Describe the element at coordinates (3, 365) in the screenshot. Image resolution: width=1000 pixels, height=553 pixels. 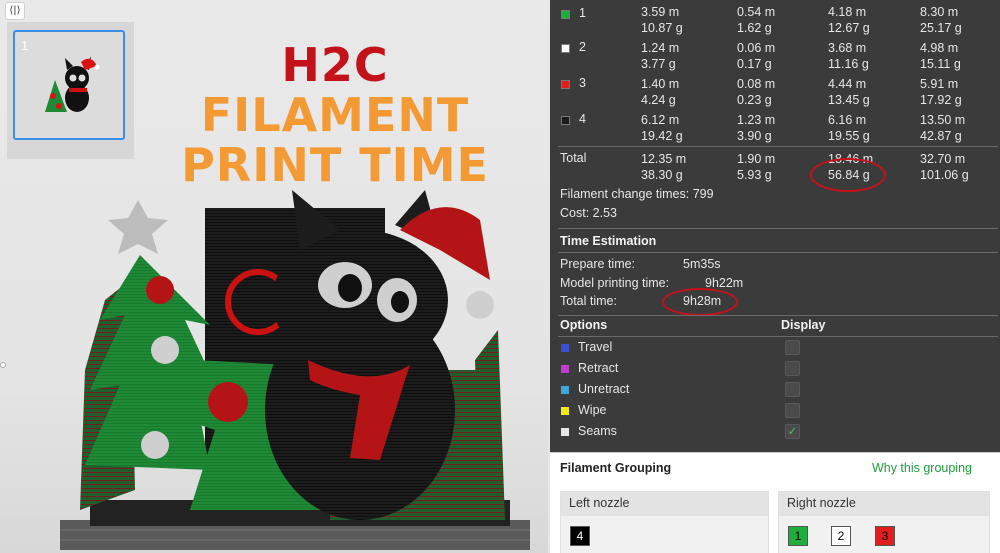
I see `side-handle-icon` at that location.